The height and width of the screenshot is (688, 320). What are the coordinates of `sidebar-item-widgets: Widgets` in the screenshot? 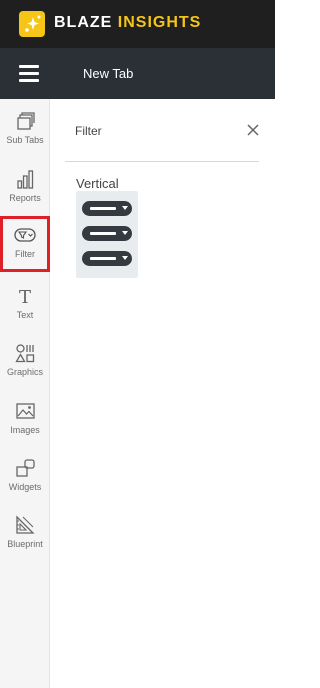 It's located at (25, 475).